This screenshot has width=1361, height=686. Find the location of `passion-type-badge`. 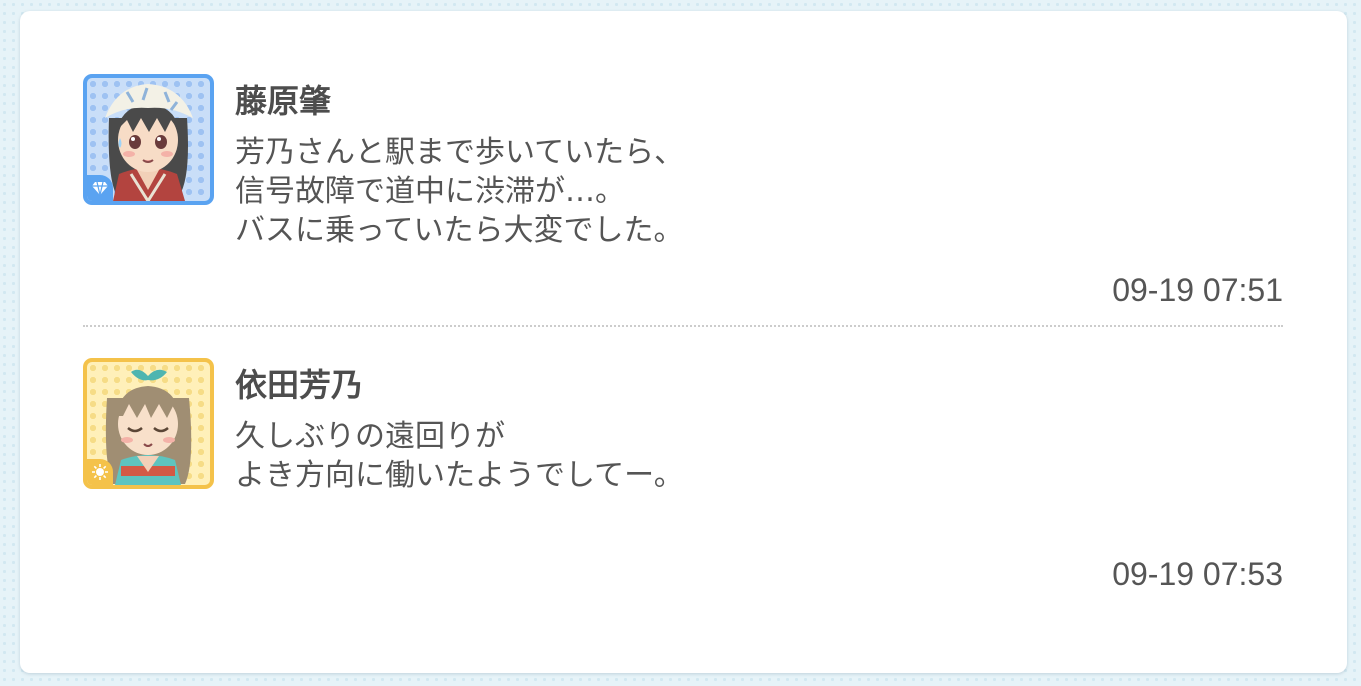

passion-type-badge is located at coordinates (100, 472).